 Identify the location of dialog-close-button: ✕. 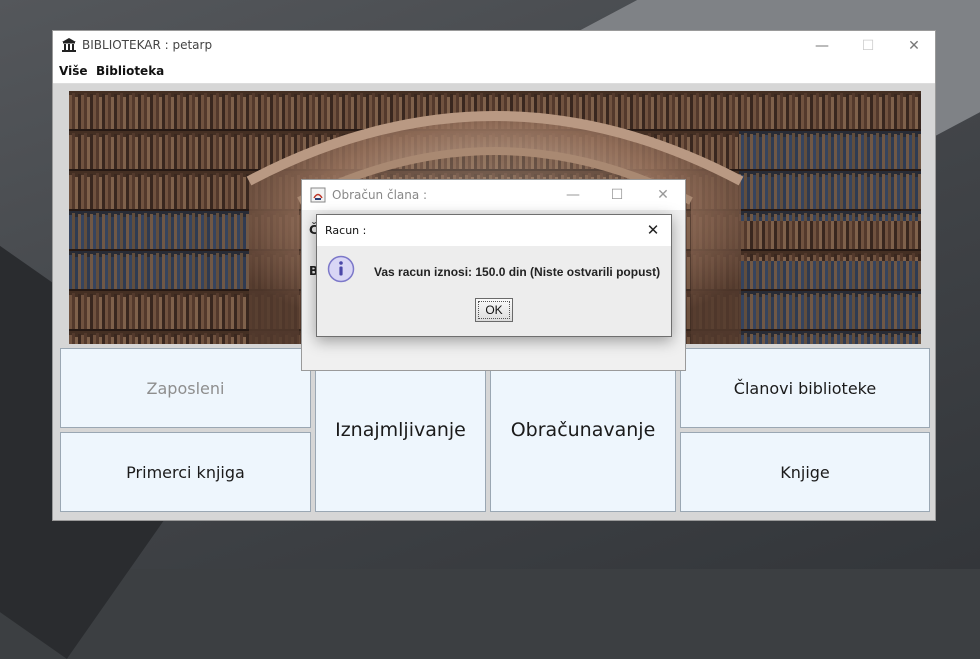
(663, 195).